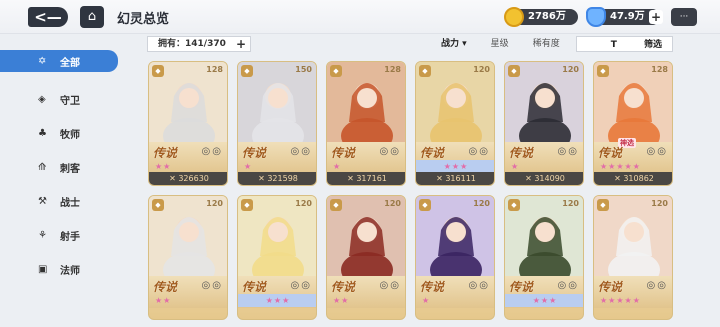 The height and width of the screenshot is (327, 720). Describe the element at coordinates (42, 61) in the screenshot. I see `star-icon: ✡` at that location.